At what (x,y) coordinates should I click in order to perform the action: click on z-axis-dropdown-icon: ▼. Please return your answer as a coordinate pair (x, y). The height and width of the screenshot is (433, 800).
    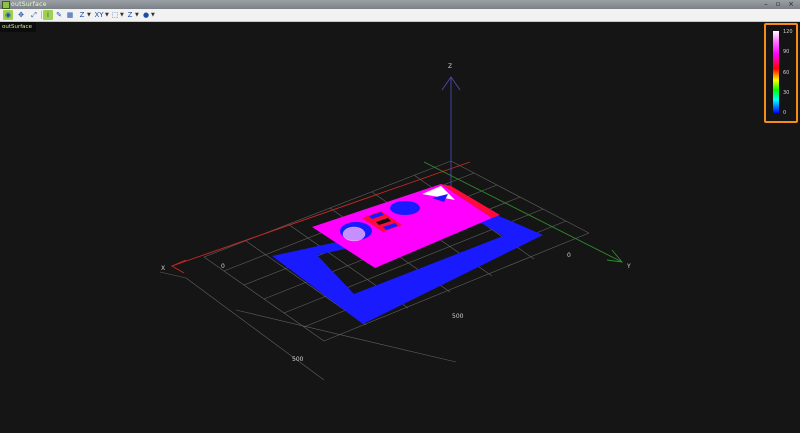
    Looking at the image, I should click on (137, 15).